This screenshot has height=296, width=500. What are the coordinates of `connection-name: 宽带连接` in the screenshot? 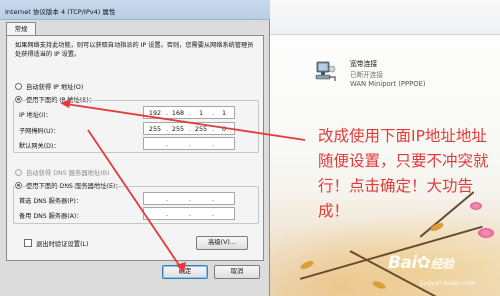 It's located at (364, 64).